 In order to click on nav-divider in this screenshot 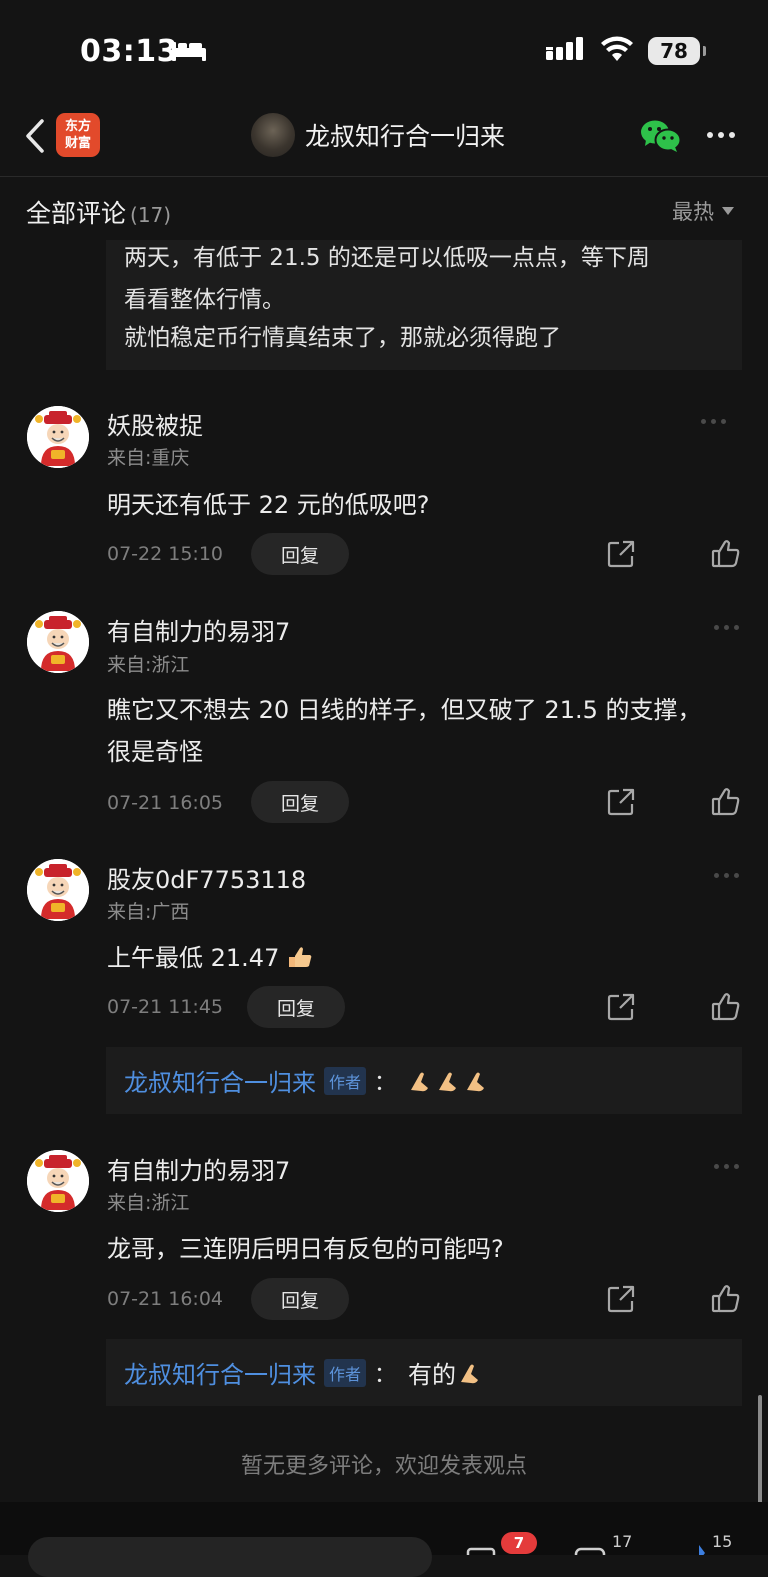, I will do `click(384, 176)`.